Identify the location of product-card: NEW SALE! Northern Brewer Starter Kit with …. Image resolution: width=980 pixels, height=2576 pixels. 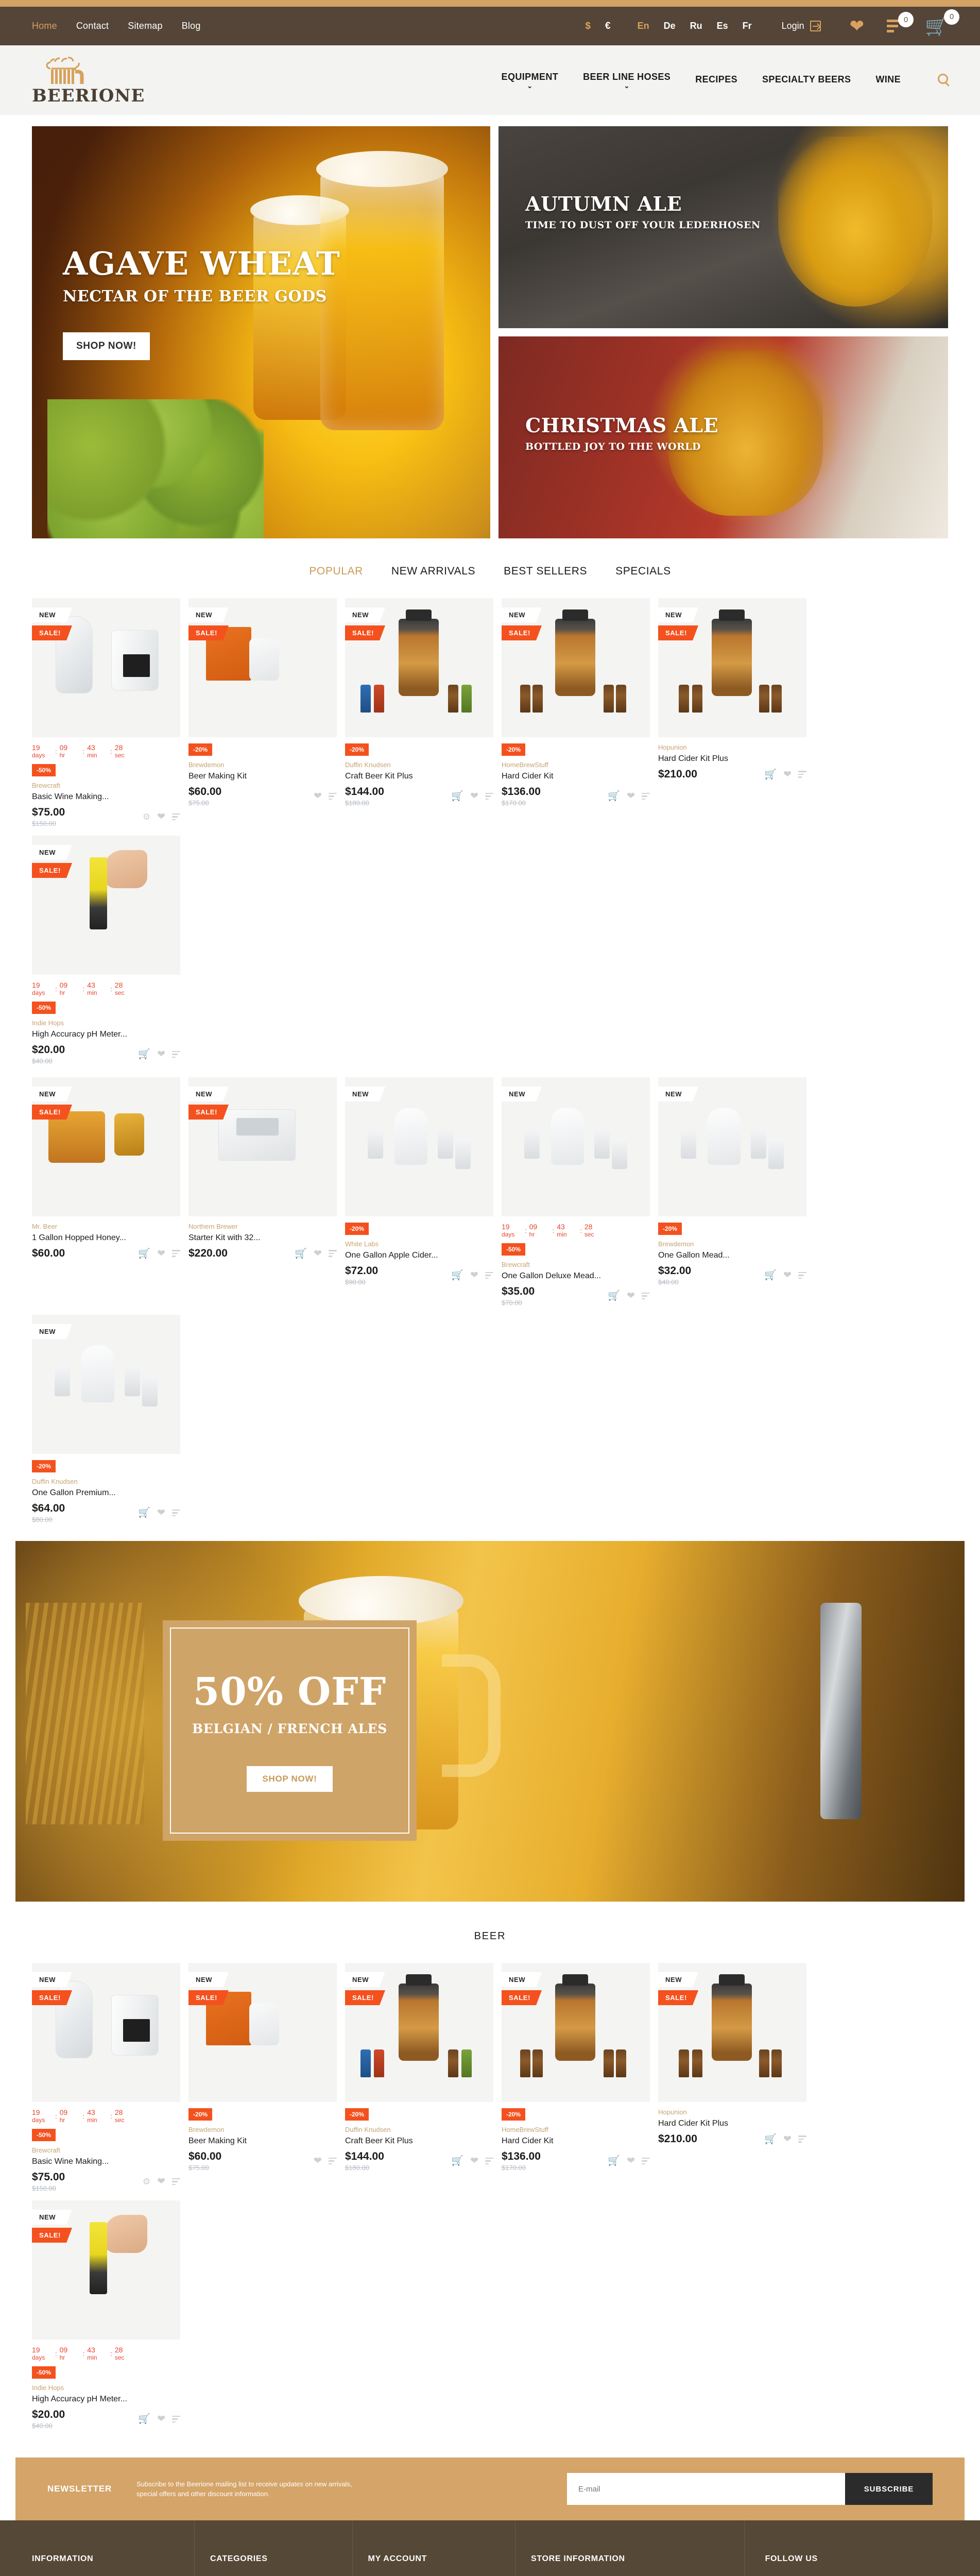
(262, 1192).